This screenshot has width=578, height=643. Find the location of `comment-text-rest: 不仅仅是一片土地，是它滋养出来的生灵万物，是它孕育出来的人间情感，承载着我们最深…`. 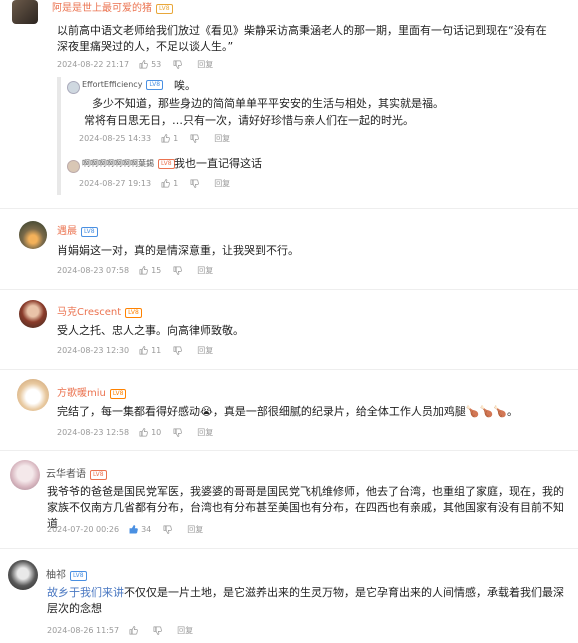

comment-text-rest: 不仅仅是一片土地，是它滋养出来的生灵万物，是它孕育出来的人间情感，承载着我们最深… is located at coordinates (305, 600).